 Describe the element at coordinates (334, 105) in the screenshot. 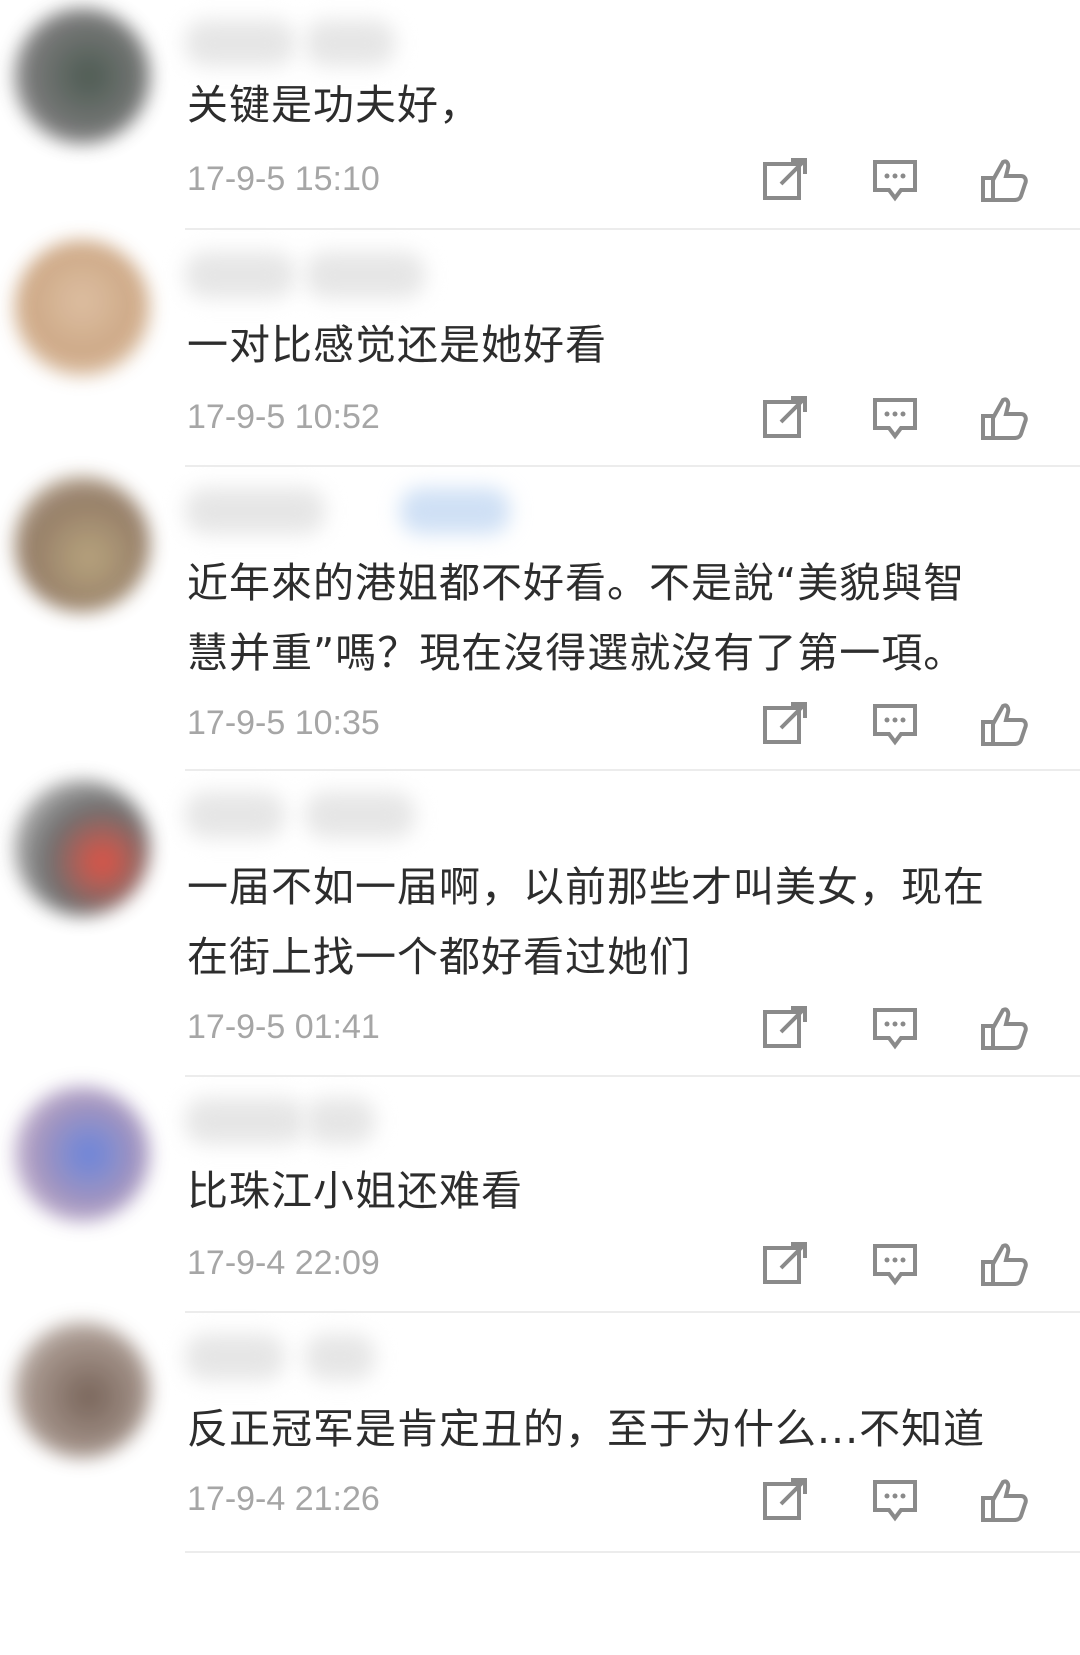

I see `comment-text-line: 关键是功夫好，` at that location.